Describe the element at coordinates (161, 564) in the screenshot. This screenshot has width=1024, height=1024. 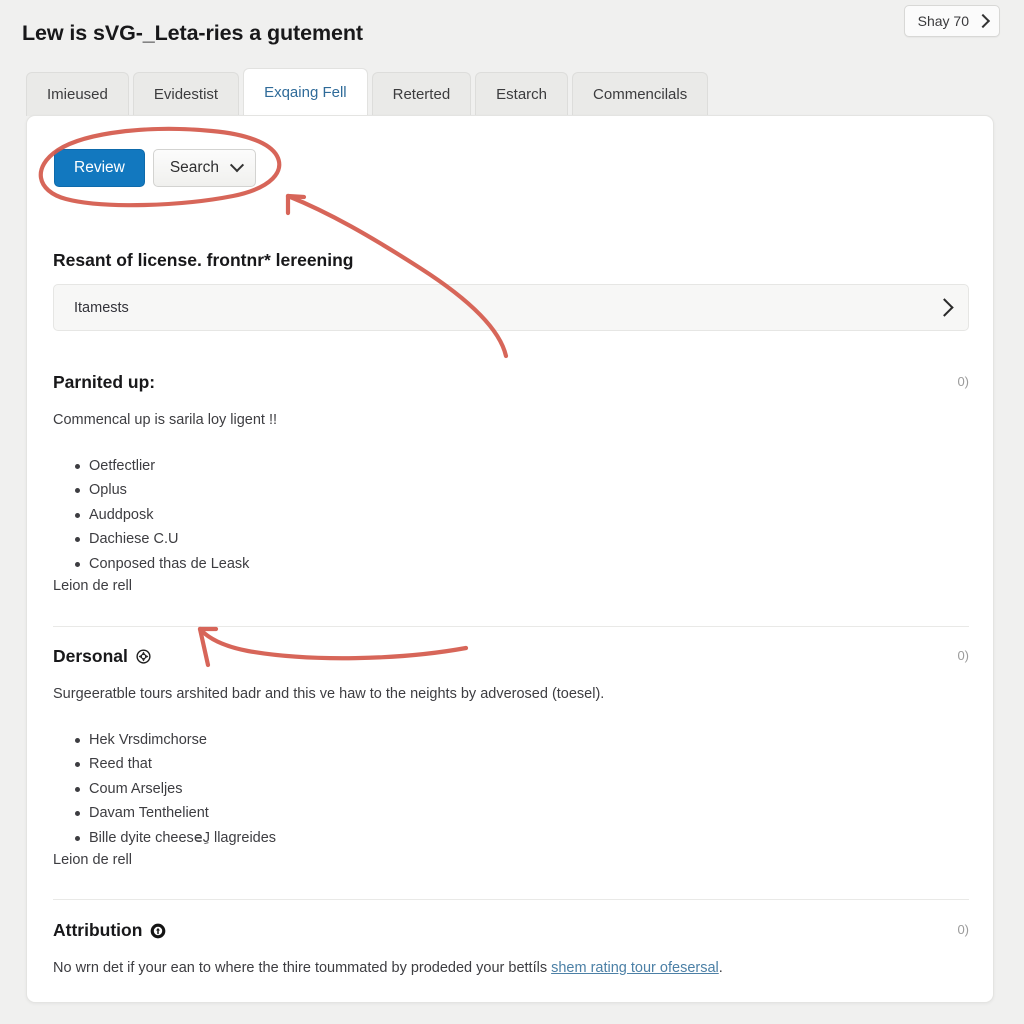
I see `list-item: Conposed thas de Leask` at that location.